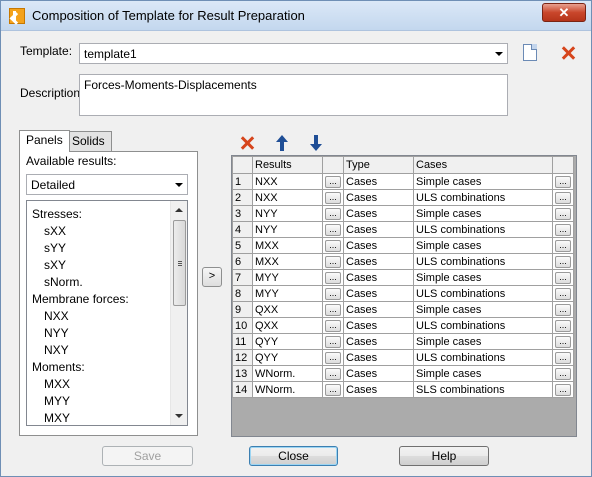 The image size is (592, 477). Describe the element at coordinates (483, 389) in the screenshot. I see `cell-cases: SLS combinations` at that location.